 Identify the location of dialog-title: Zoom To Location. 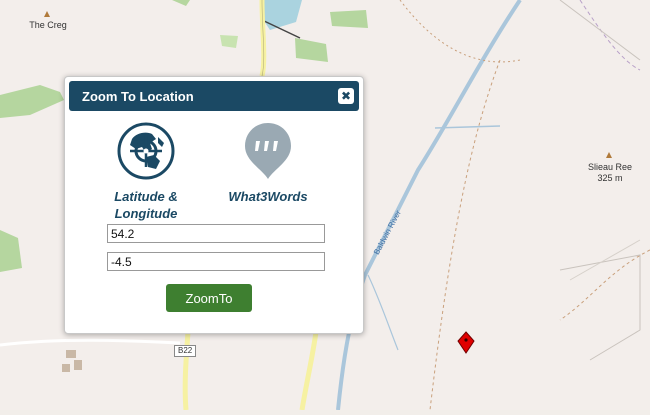
(138, 96).